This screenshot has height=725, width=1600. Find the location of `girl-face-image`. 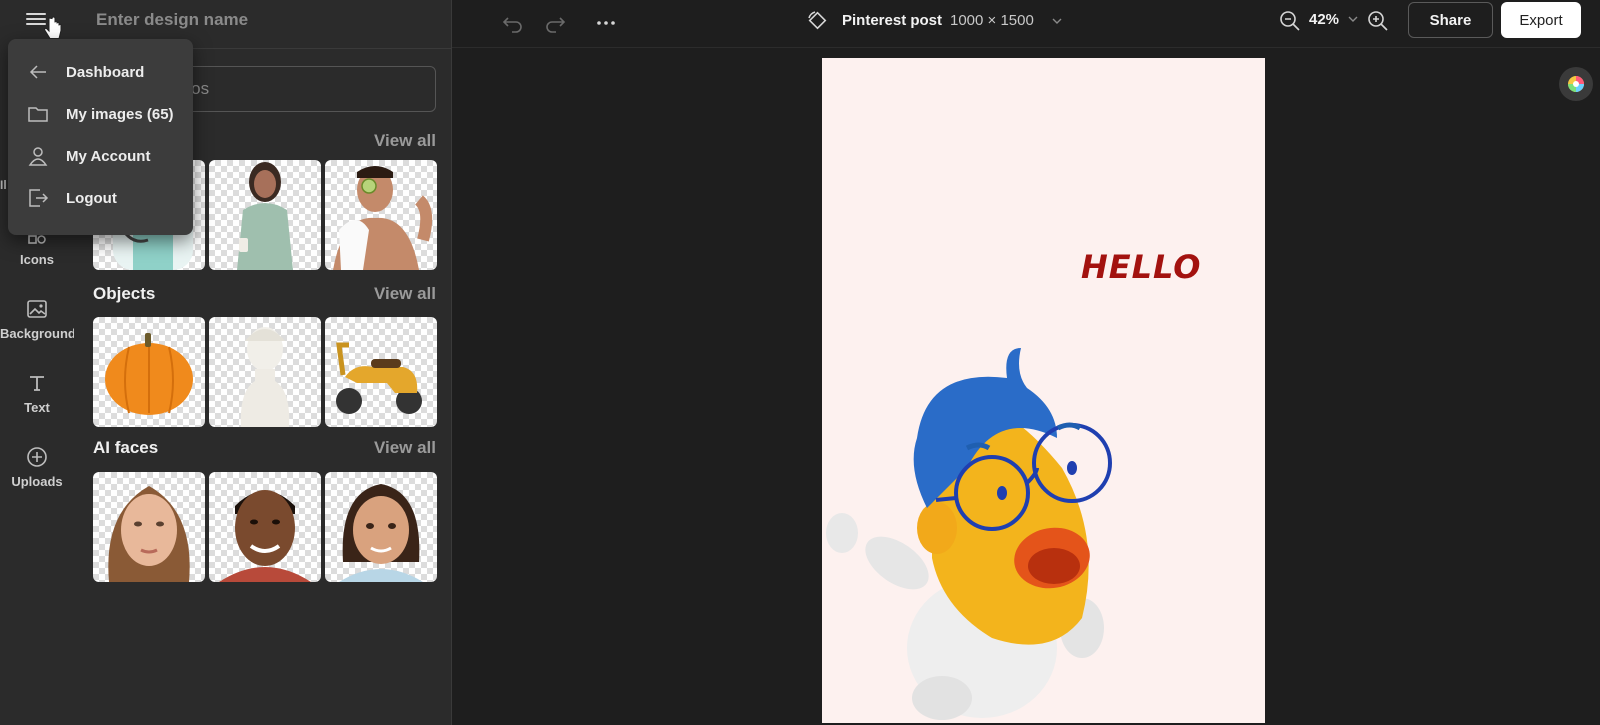

girl-face-image is located at coordinates (381, 533).